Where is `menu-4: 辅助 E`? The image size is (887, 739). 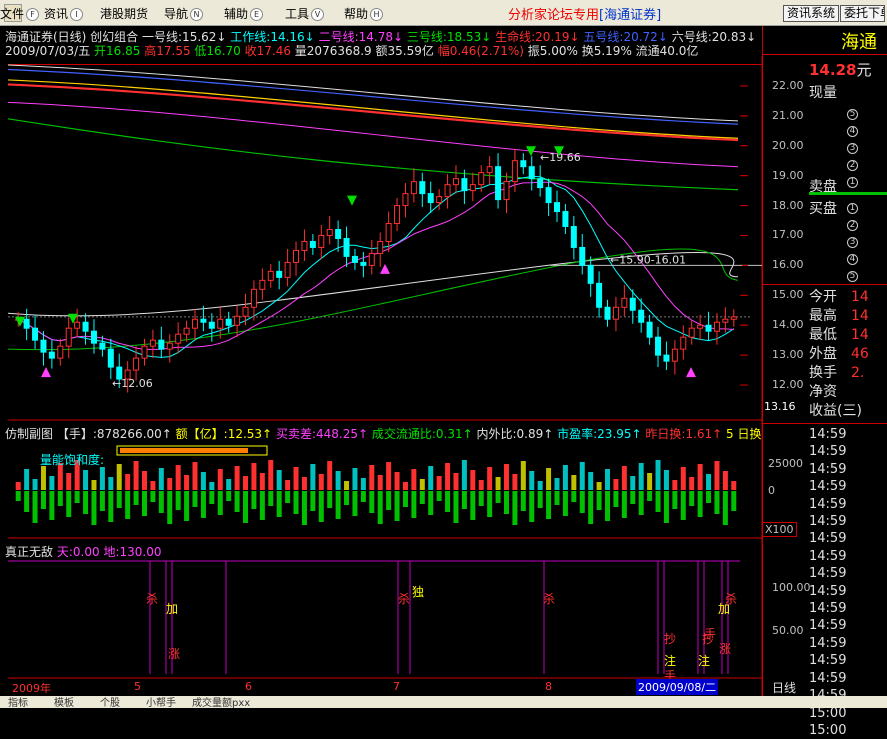
menu-4: 辅助 E is located at coordinates (244, 13).